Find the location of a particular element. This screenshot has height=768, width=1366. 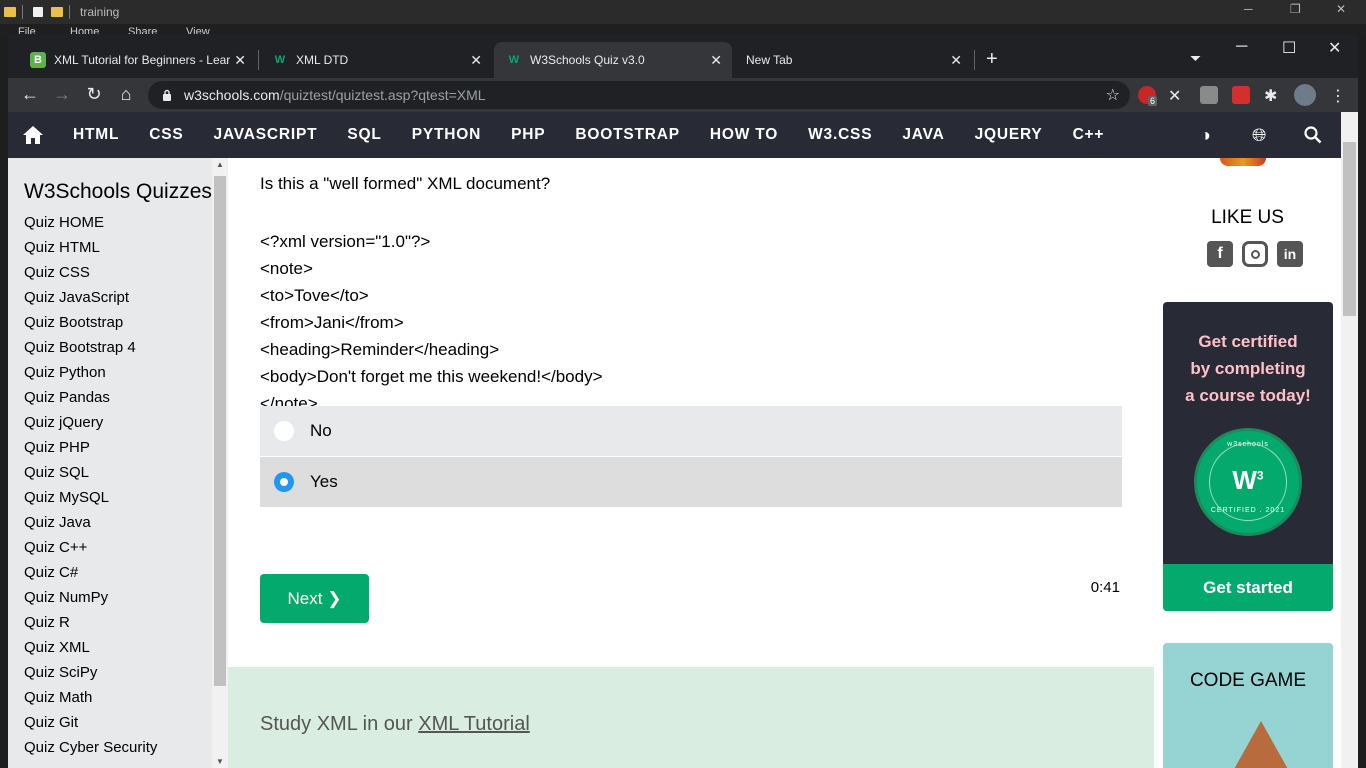

search-icon is located at coordinates (1313, 135).